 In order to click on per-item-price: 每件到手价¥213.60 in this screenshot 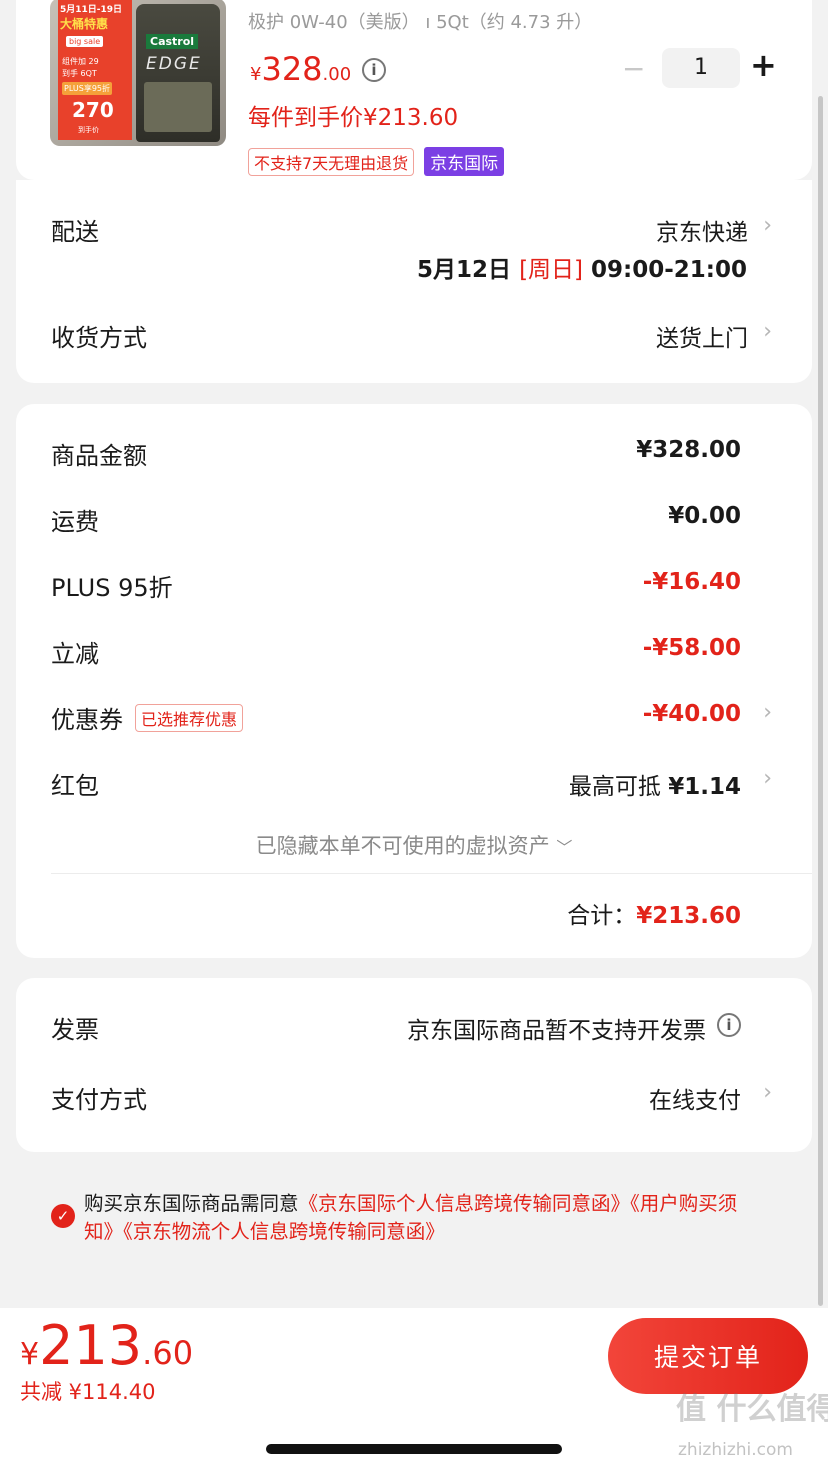, I will do `click(353, 118)`.